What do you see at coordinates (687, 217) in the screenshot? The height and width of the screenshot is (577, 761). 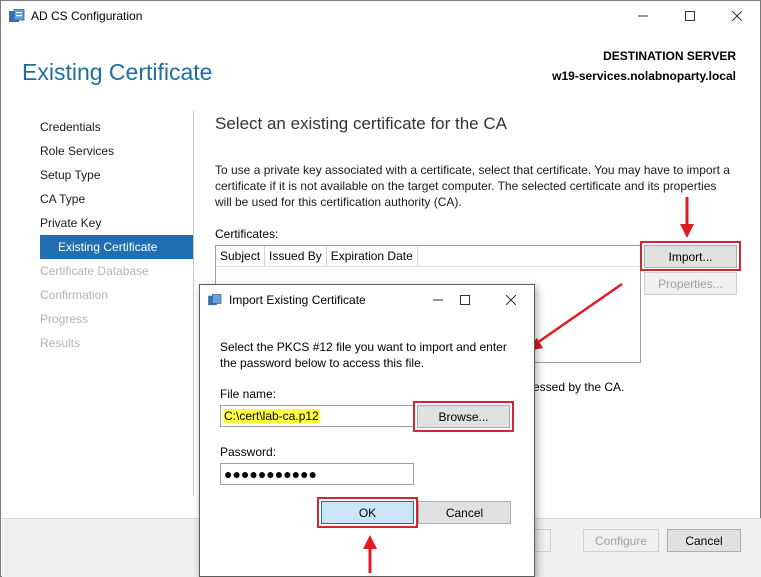 I see `arrow-to-import-icon` at bounding box center [687, 217].